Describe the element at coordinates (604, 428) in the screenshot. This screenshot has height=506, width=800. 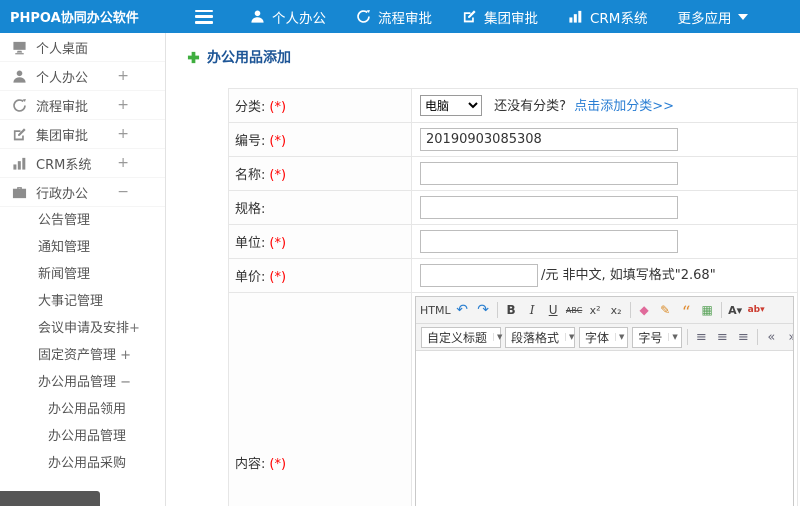
I see `editor-content-area` at that location.